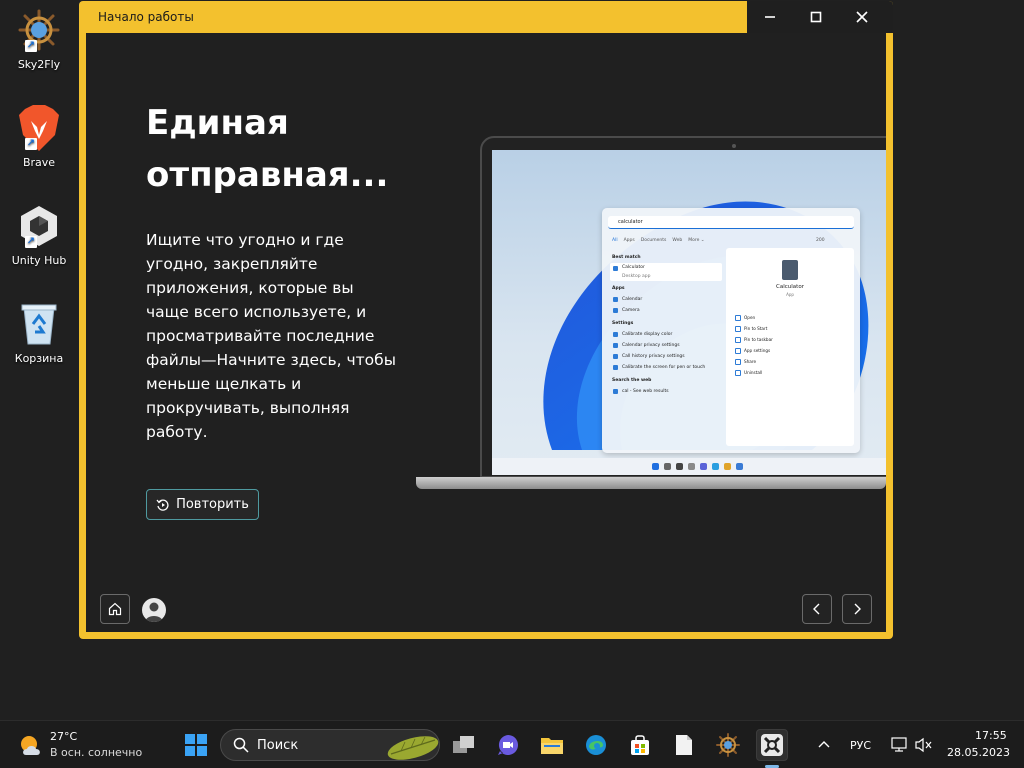 This screenshot has width=1024, height=768. Describe the element at coordinates (146, 17) in the screenshot. I see `window-title: Начало работы` at that location.